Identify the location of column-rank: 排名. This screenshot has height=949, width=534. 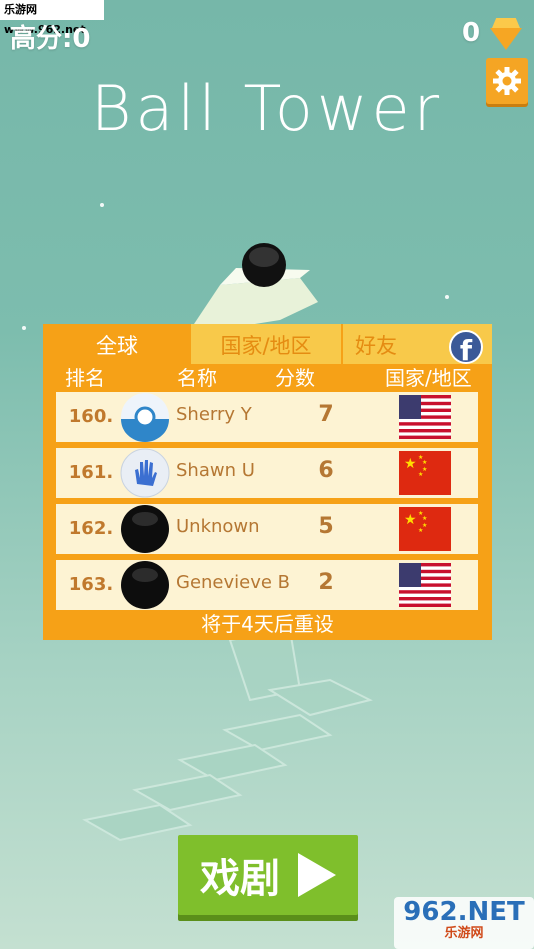
(85, 378).